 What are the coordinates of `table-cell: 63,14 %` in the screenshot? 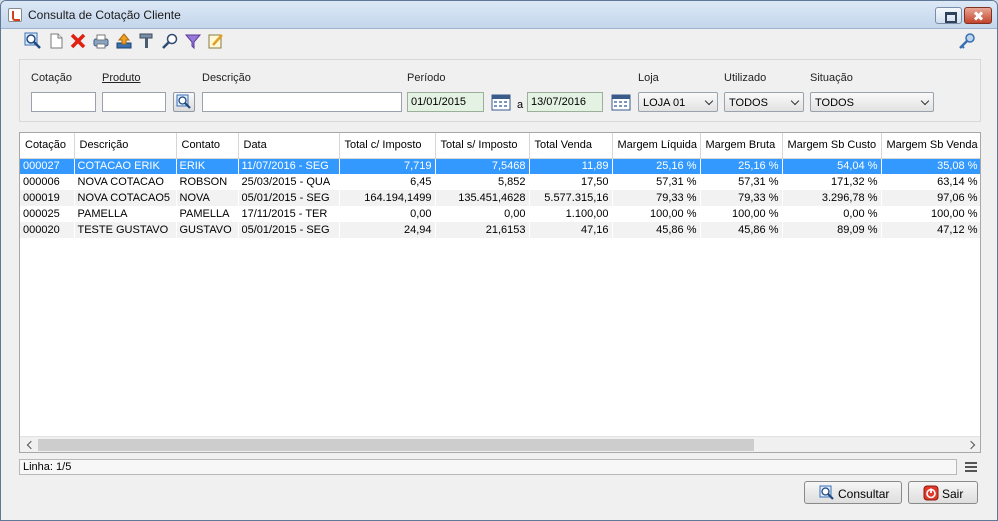 It's located at (957, 182).